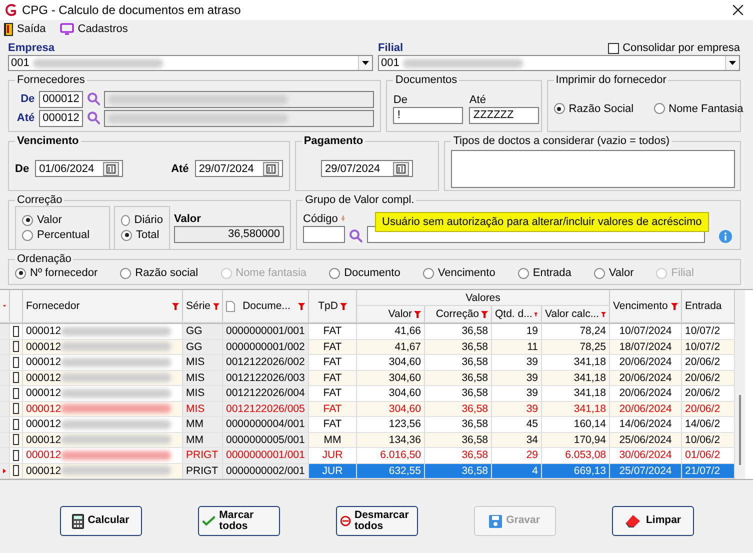 Image resolution: width=753 pixels, height=553 pixels. What do you see at coordinates (559, 63) in the screenshot?
I see `branch-dropdown: 001` at bounding box center [559, 63].